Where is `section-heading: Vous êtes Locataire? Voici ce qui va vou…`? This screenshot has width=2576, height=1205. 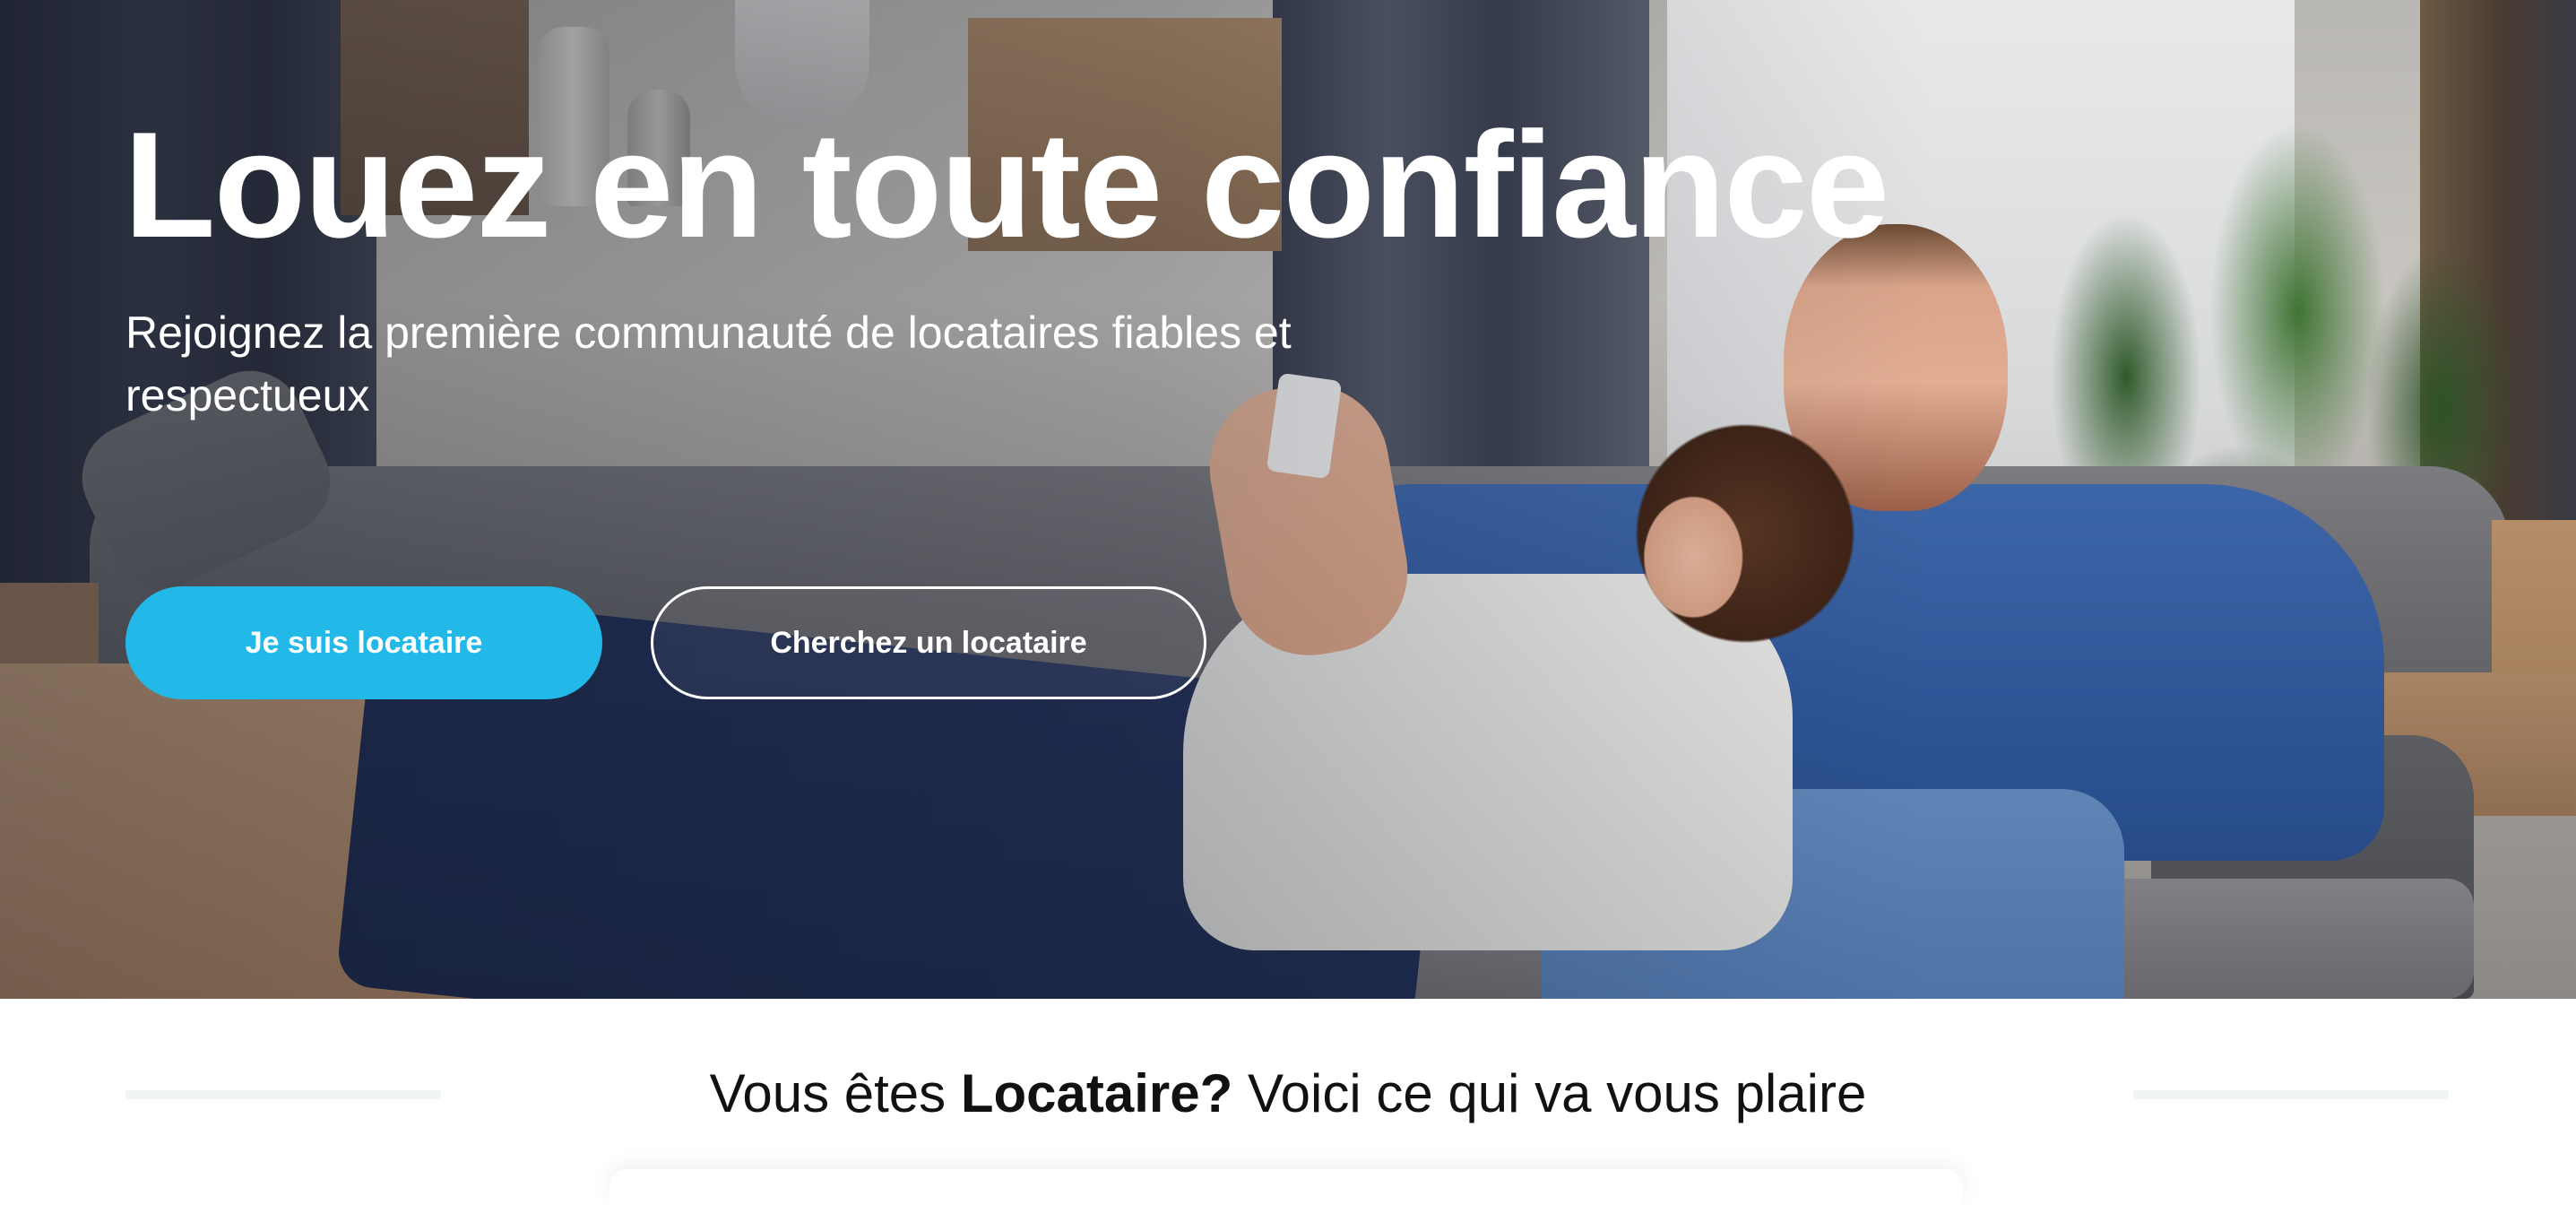
section-heading: Vous êtes Locataire? Voici ce qui va vou… is located at coordinates (1288, 1094).